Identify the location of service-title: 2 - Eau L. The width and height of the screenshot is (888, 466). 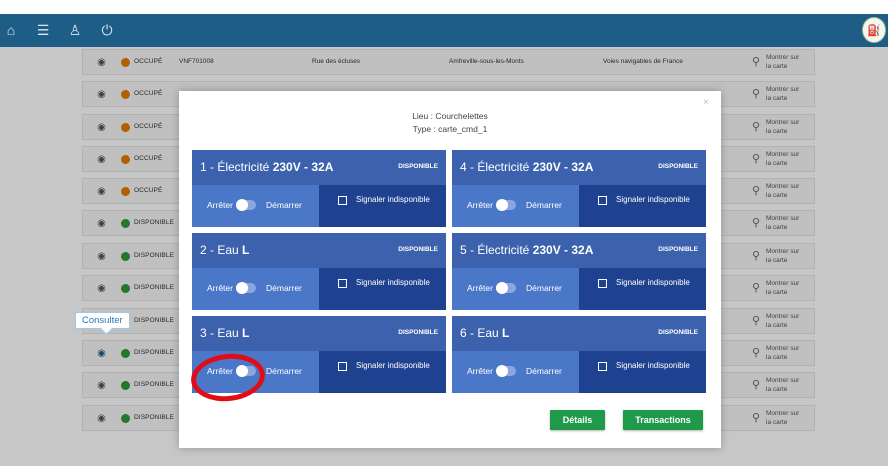
(224, 250).